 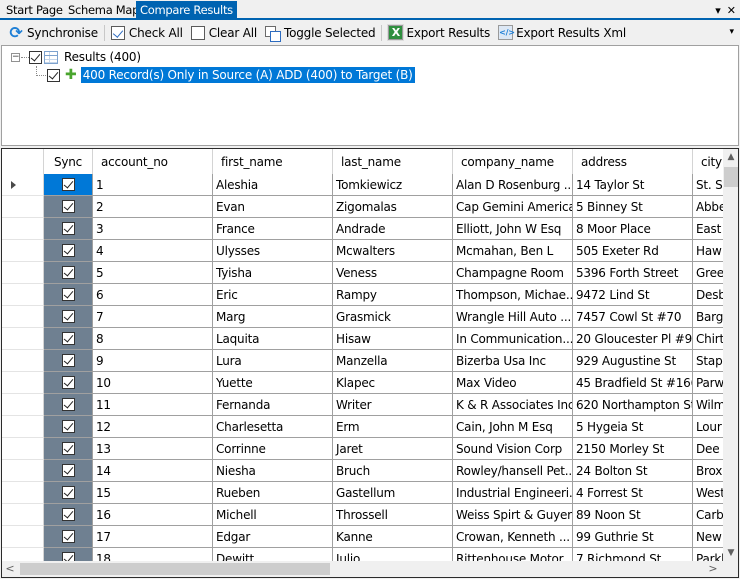 What do you see at coordinates (273, 317) in the screenshot?
I see `cell-first-name: Marg` at bounding box center [273, 317].